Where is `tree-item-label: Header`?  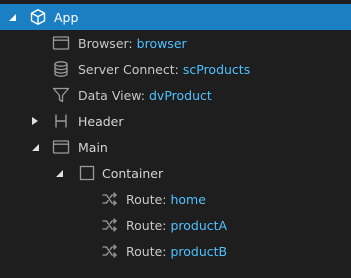
tree-item-label: Header is located at coordinates (101, 121).